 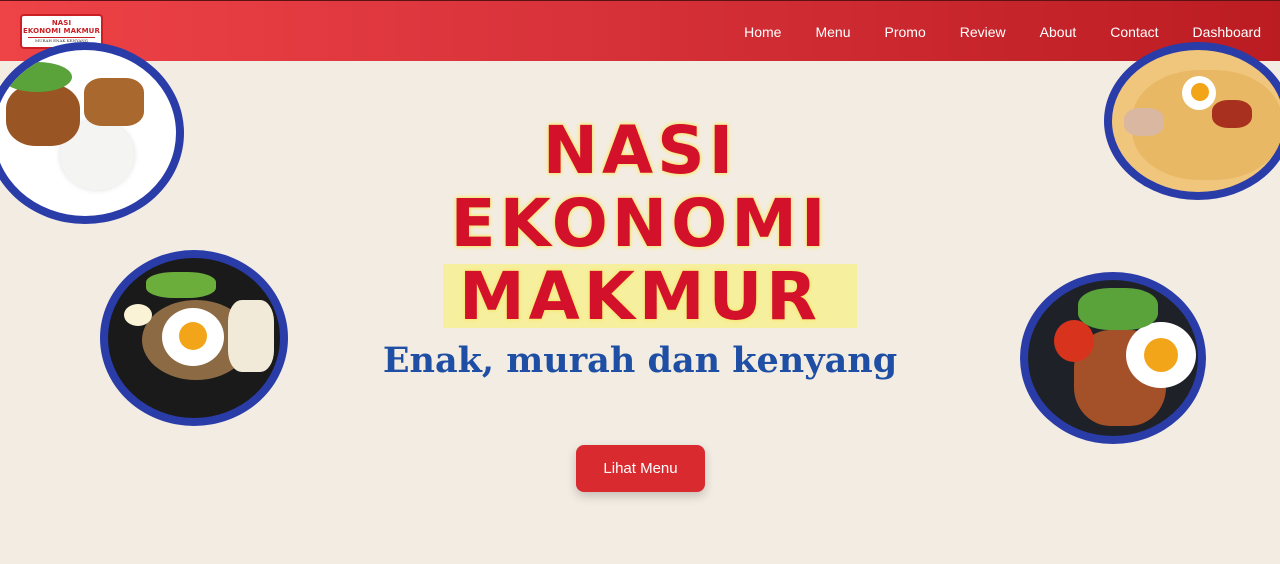 What do you see at coordinates (1227, 32) in the screenshot?
I see `nav-dashboard: Dashboard` at bounding box center [1227, 32].